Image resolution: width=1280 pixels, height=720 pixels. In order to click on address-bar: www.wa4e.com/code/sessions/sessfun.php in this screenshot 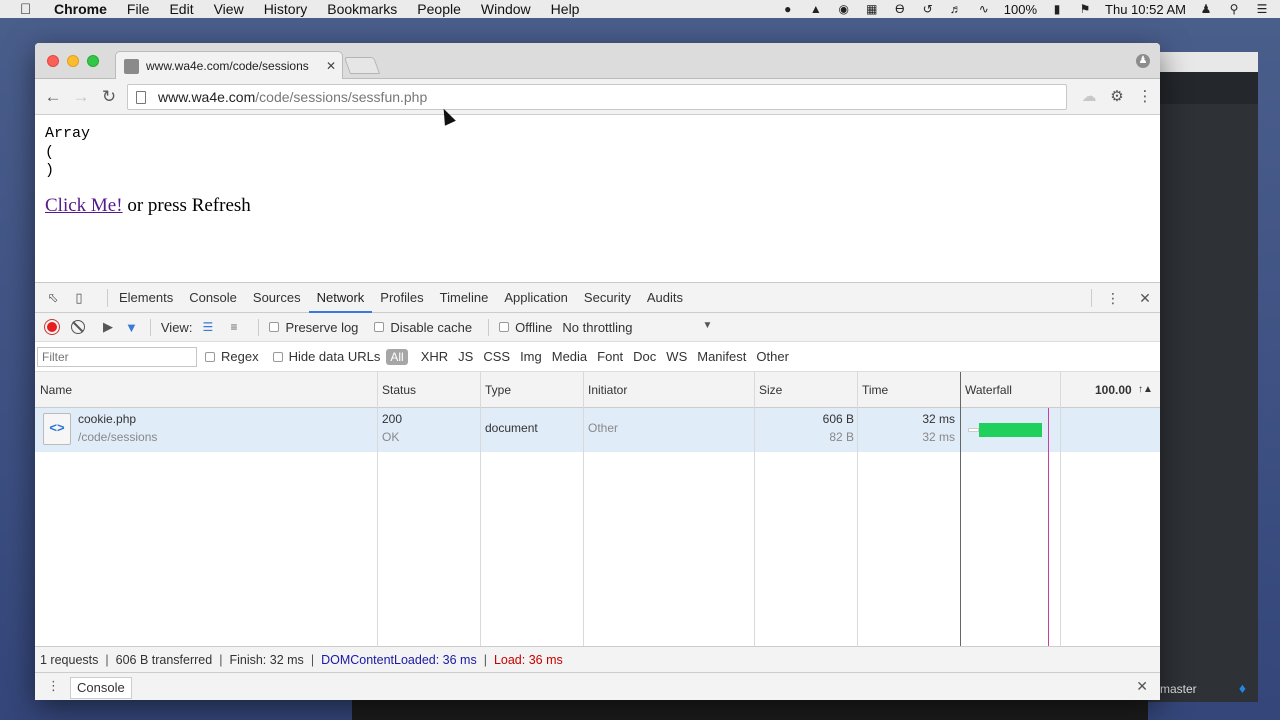, I will do `click(597, 97)`.